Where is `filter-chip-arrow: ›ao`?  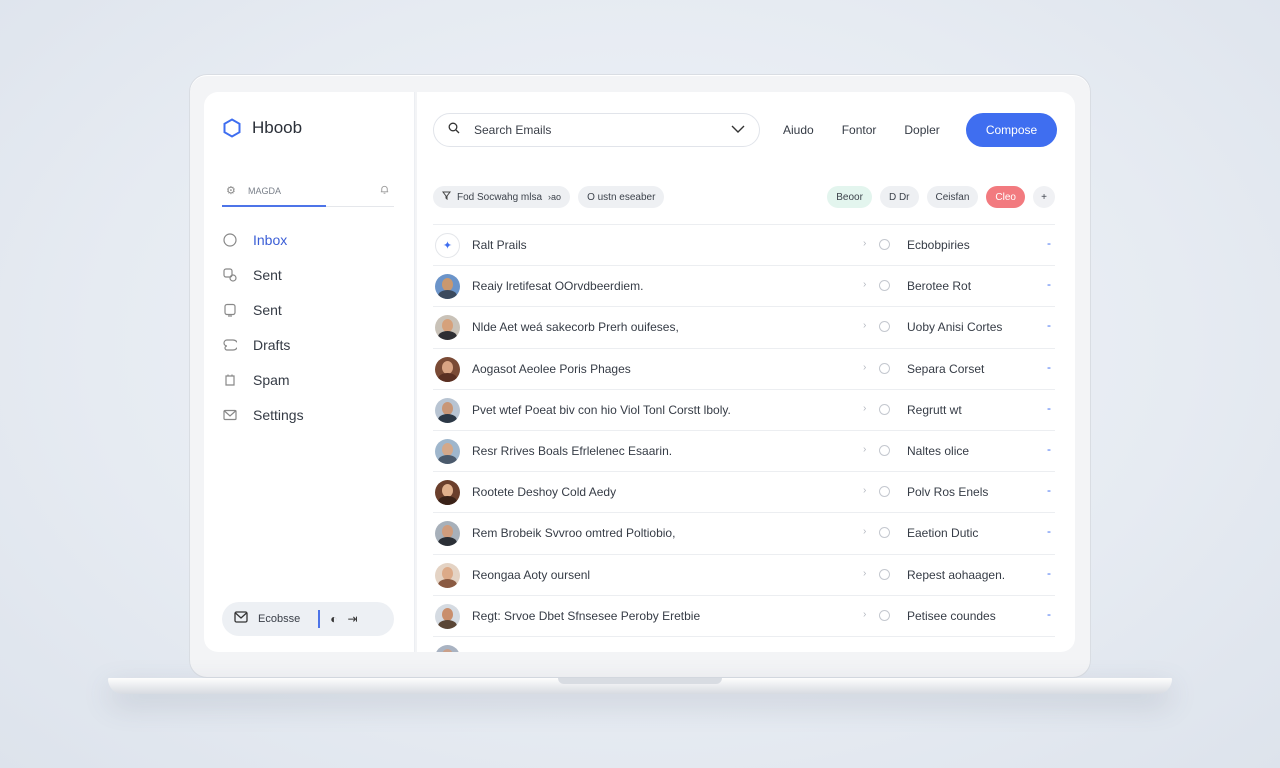
filter-chip-arrow: ›ao is located at coordinates (555, 197).